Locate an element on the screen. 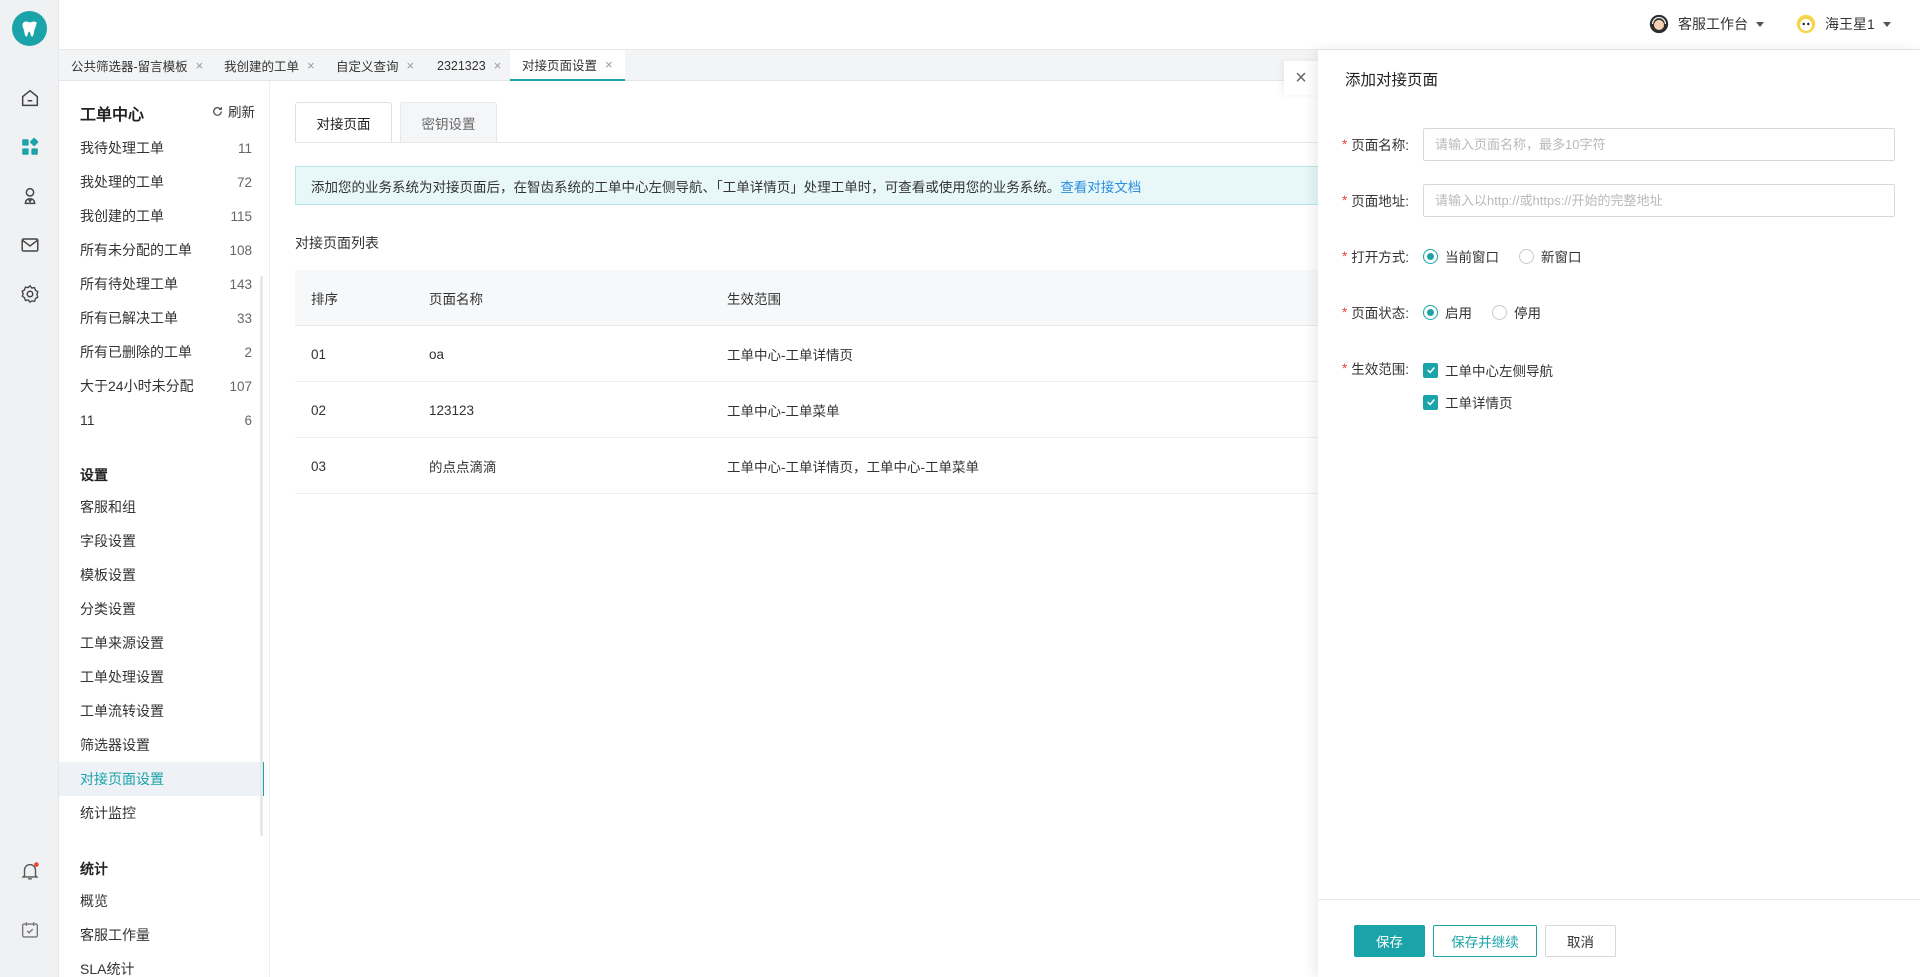 The height and width of the screenshot is (977, 1920). radio-current-window: 当前窗口 is located at coordinates (1461, 256).